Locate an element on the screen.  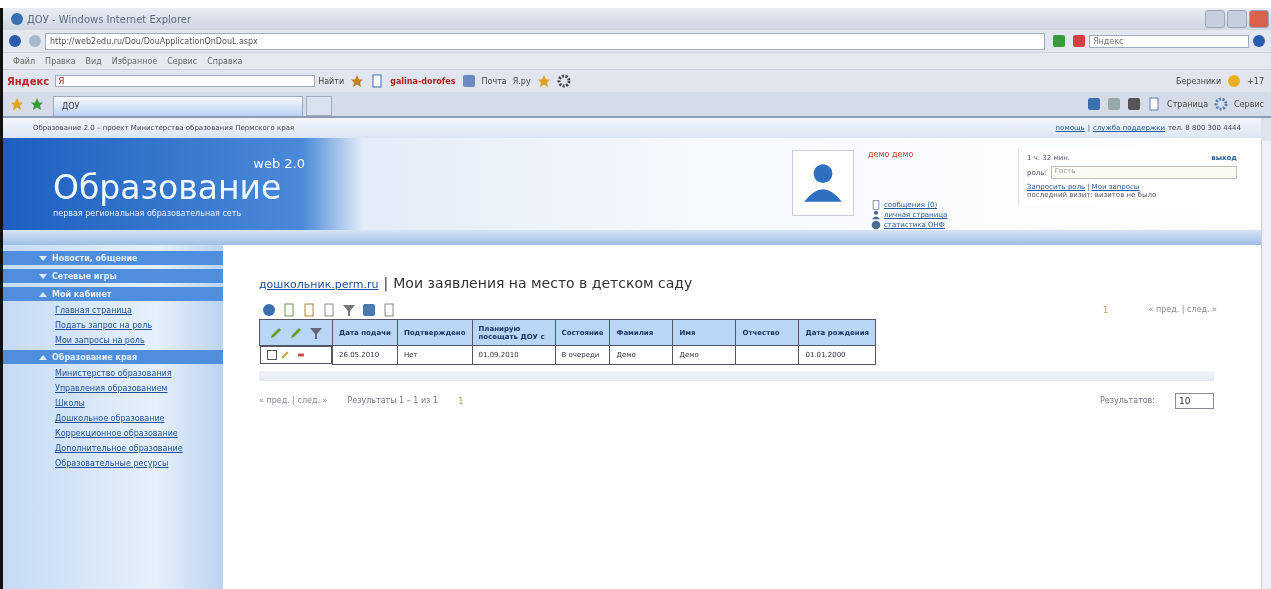
temperature-label: +17 is located at coordinates (1255, 81).